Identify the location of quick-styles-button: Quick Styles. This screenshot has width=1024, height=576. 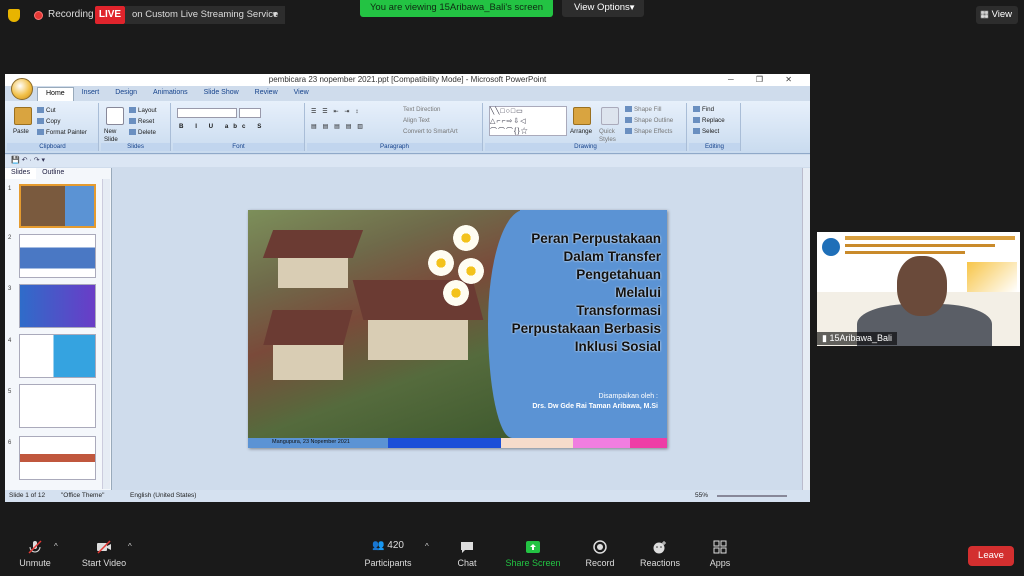
(611, 136).